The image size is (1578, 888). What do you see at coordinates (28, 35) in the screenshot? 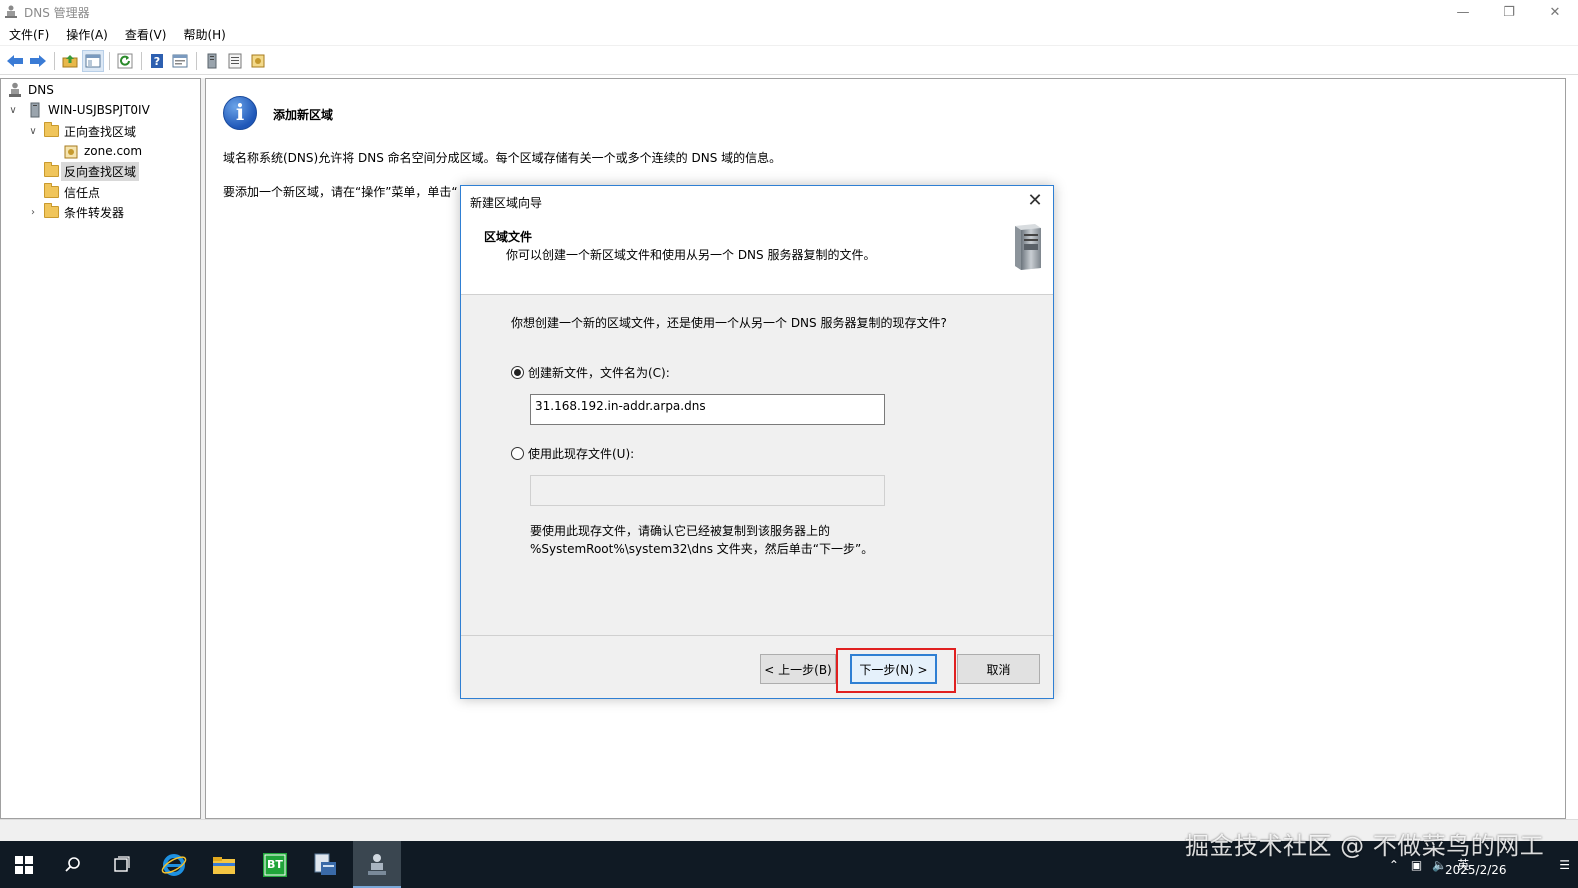
I see `menu-file: 文件(F)` at bounding box center [28, 35].